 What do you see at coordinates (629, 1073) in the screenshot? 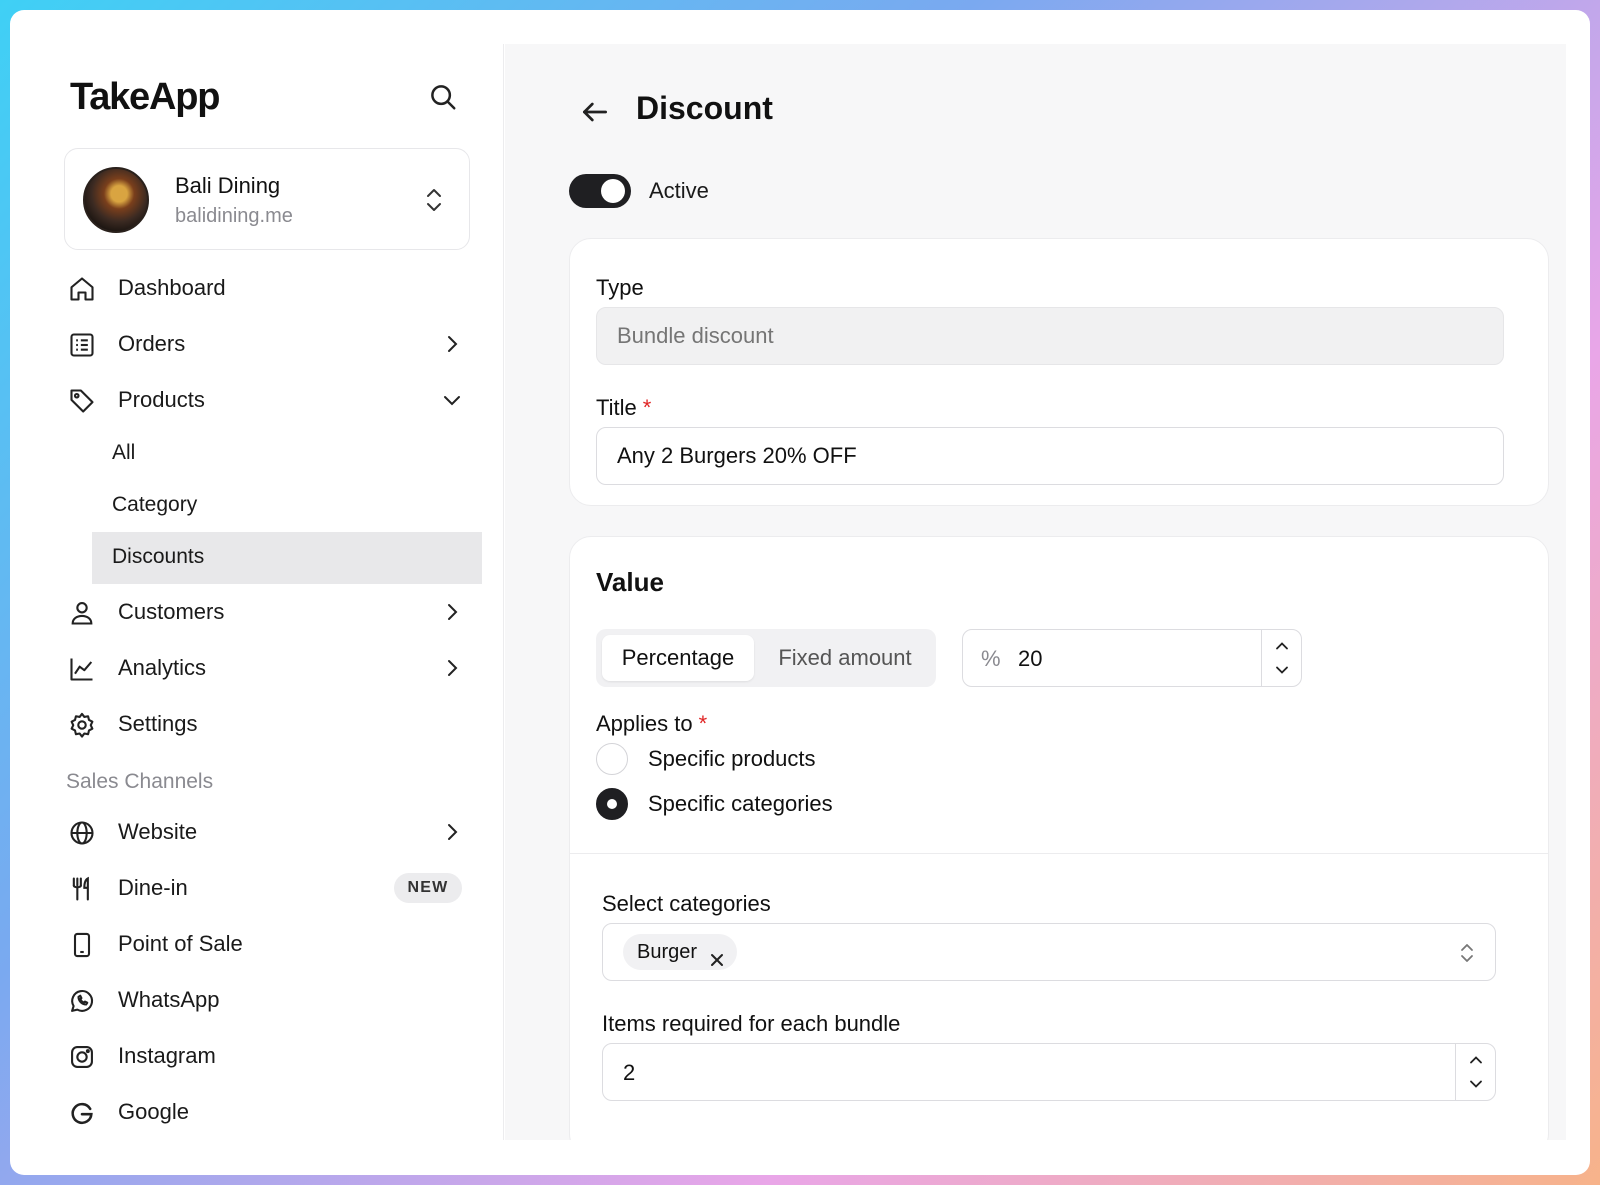
I see `items-required-value: 2` at bounding box center [629, 1073].